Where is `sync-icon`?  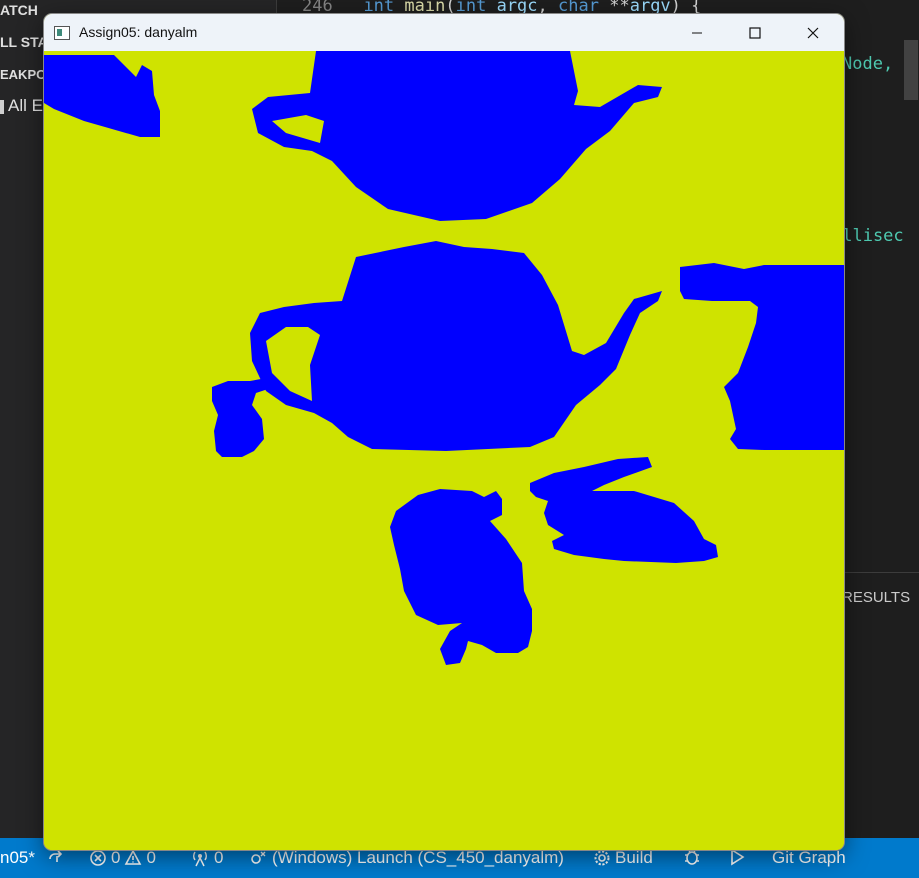 sync-icon is located at coordinates (57, 857).